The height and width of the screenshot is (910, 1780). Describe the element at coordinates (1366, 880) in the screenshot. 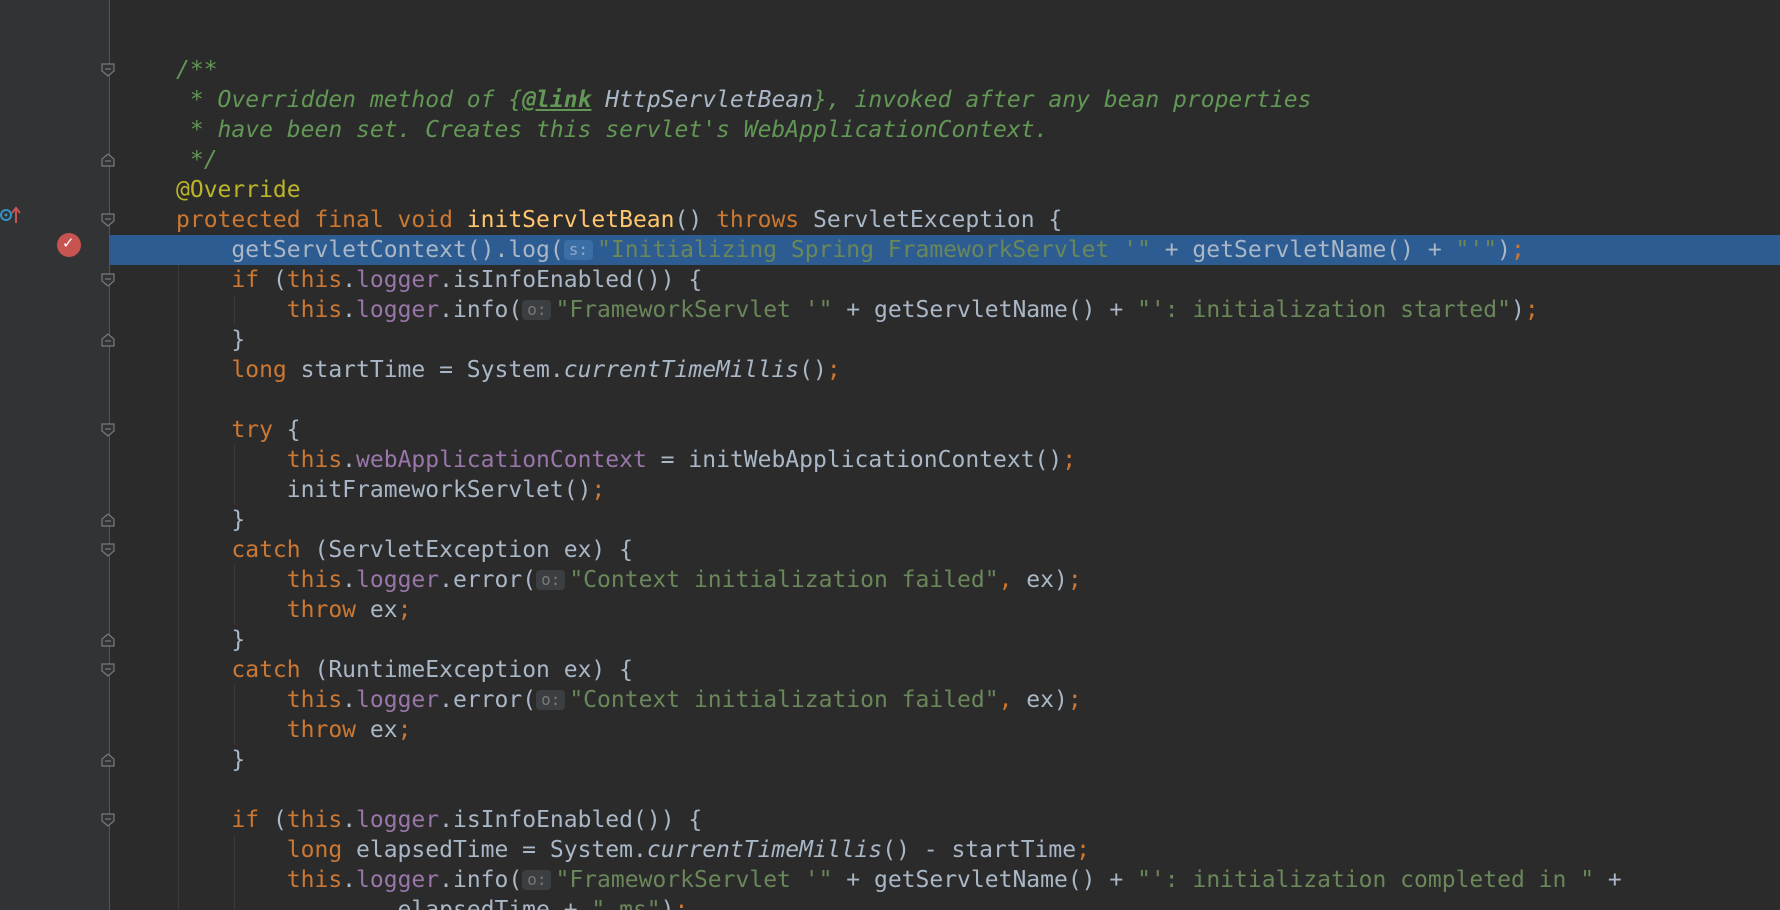

I see `code-token: "': initialization completed in "` at that location.